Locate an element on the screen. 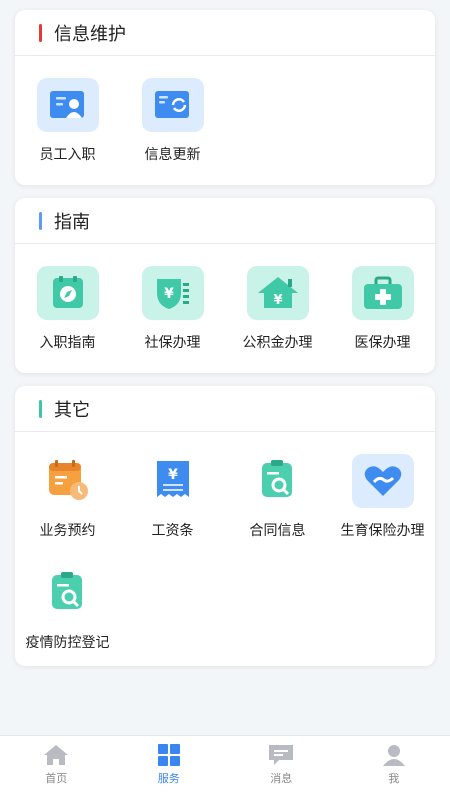  compass-icon is located at coordinates (68, 293).